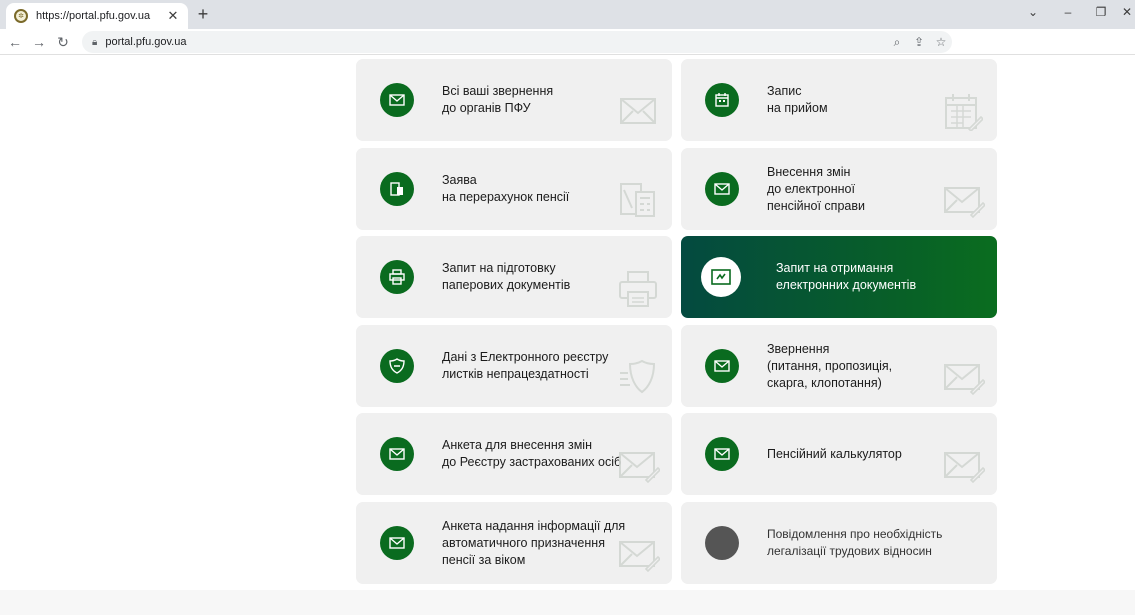 The height and width of the screenshot is (615, 1135). Describe the element at coordinates (397, 366) in the screenshot. I see `shield-icon` at that location.